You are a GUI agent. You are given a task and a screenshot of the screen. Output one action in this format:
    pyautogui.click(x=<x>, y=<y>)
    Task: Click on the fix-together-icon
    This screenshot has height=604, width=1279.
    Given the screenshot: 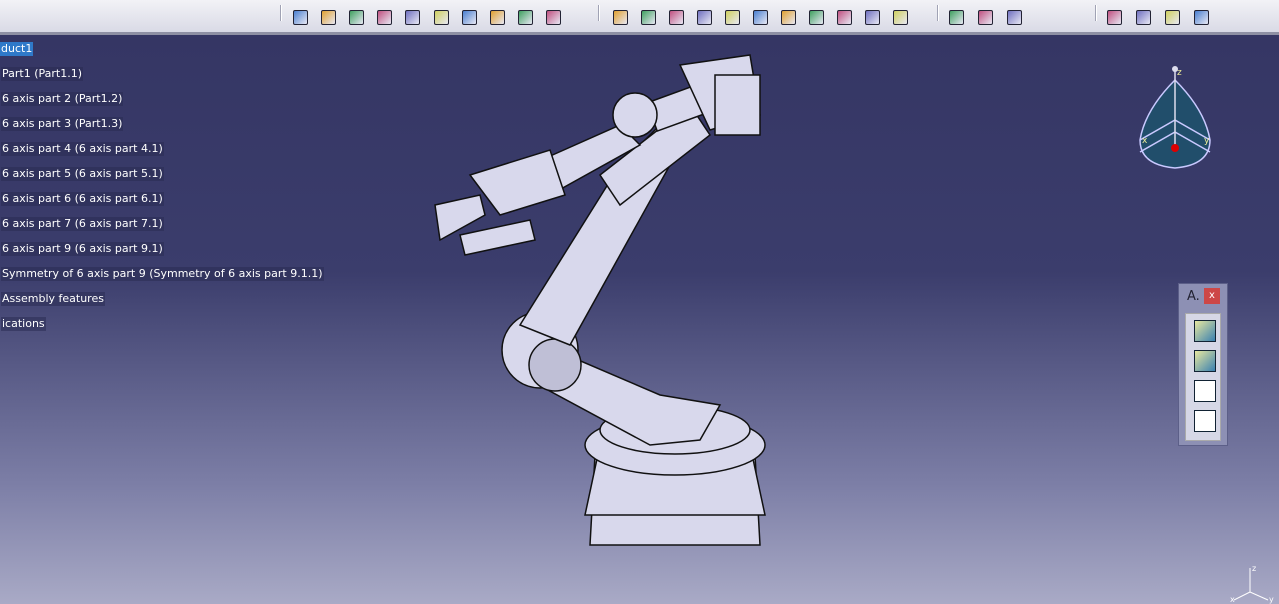 What is the action you would take?
    pyautogui.click(x=554, y=17)
    